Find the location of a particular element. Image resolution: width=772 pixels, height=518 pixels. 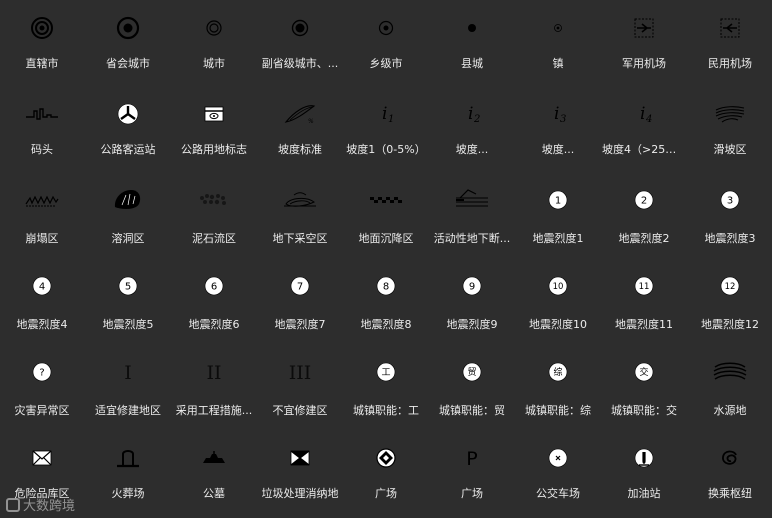

symbol-huancheng: 换乘枢纽 is located at coordinates (729, 473).